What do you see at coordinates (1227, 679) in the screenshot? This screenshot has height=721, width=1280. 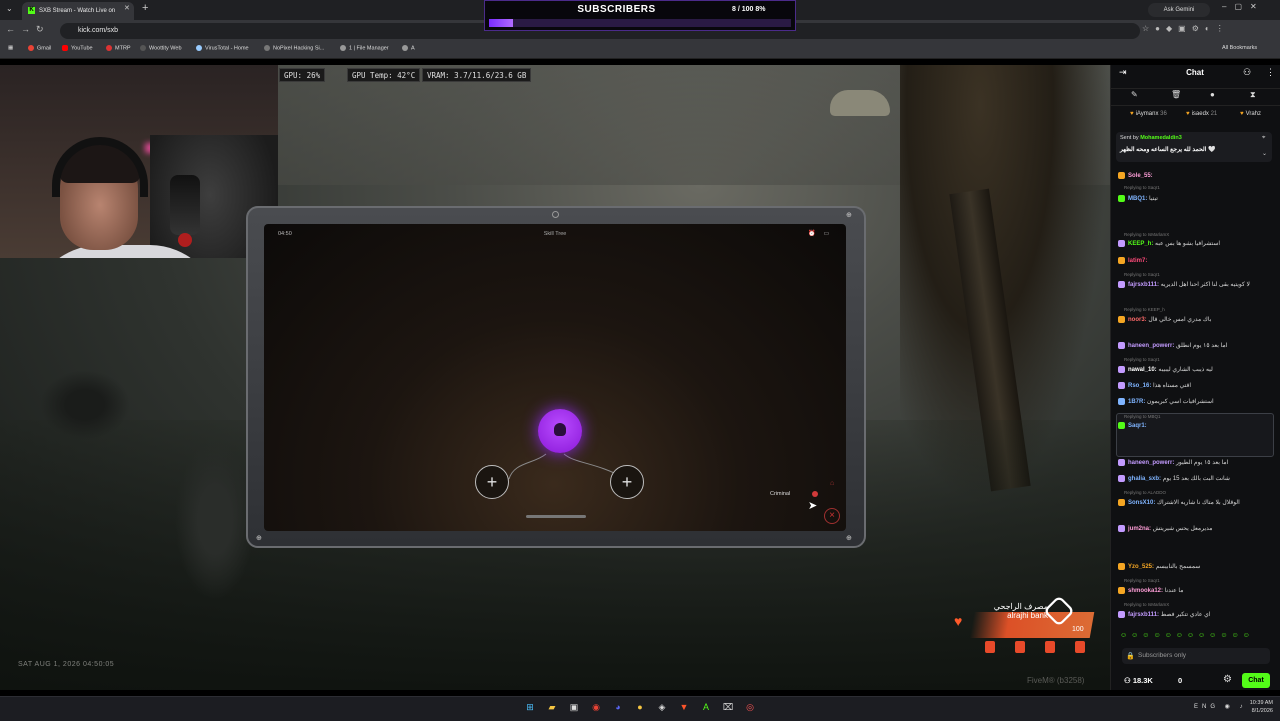 I see `gear-icon: ⚙` at bounding box center [1227, 679].